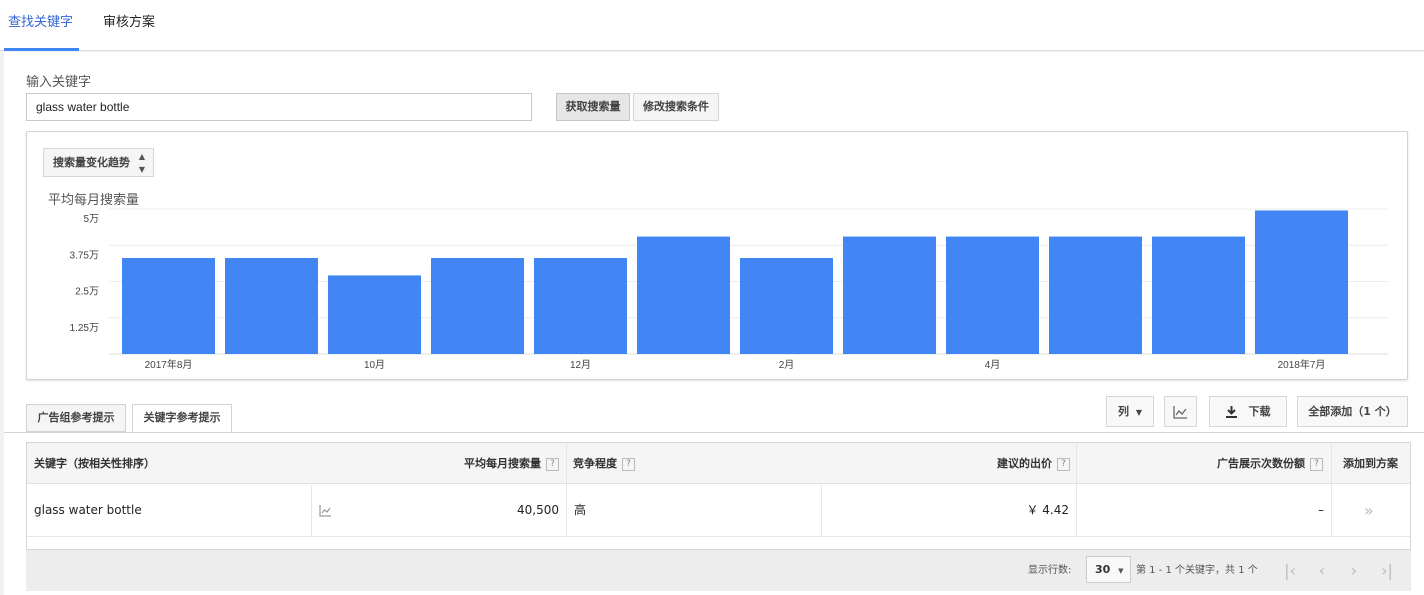  I want to click on first-page-icon: |‹, so click(1290, 571).